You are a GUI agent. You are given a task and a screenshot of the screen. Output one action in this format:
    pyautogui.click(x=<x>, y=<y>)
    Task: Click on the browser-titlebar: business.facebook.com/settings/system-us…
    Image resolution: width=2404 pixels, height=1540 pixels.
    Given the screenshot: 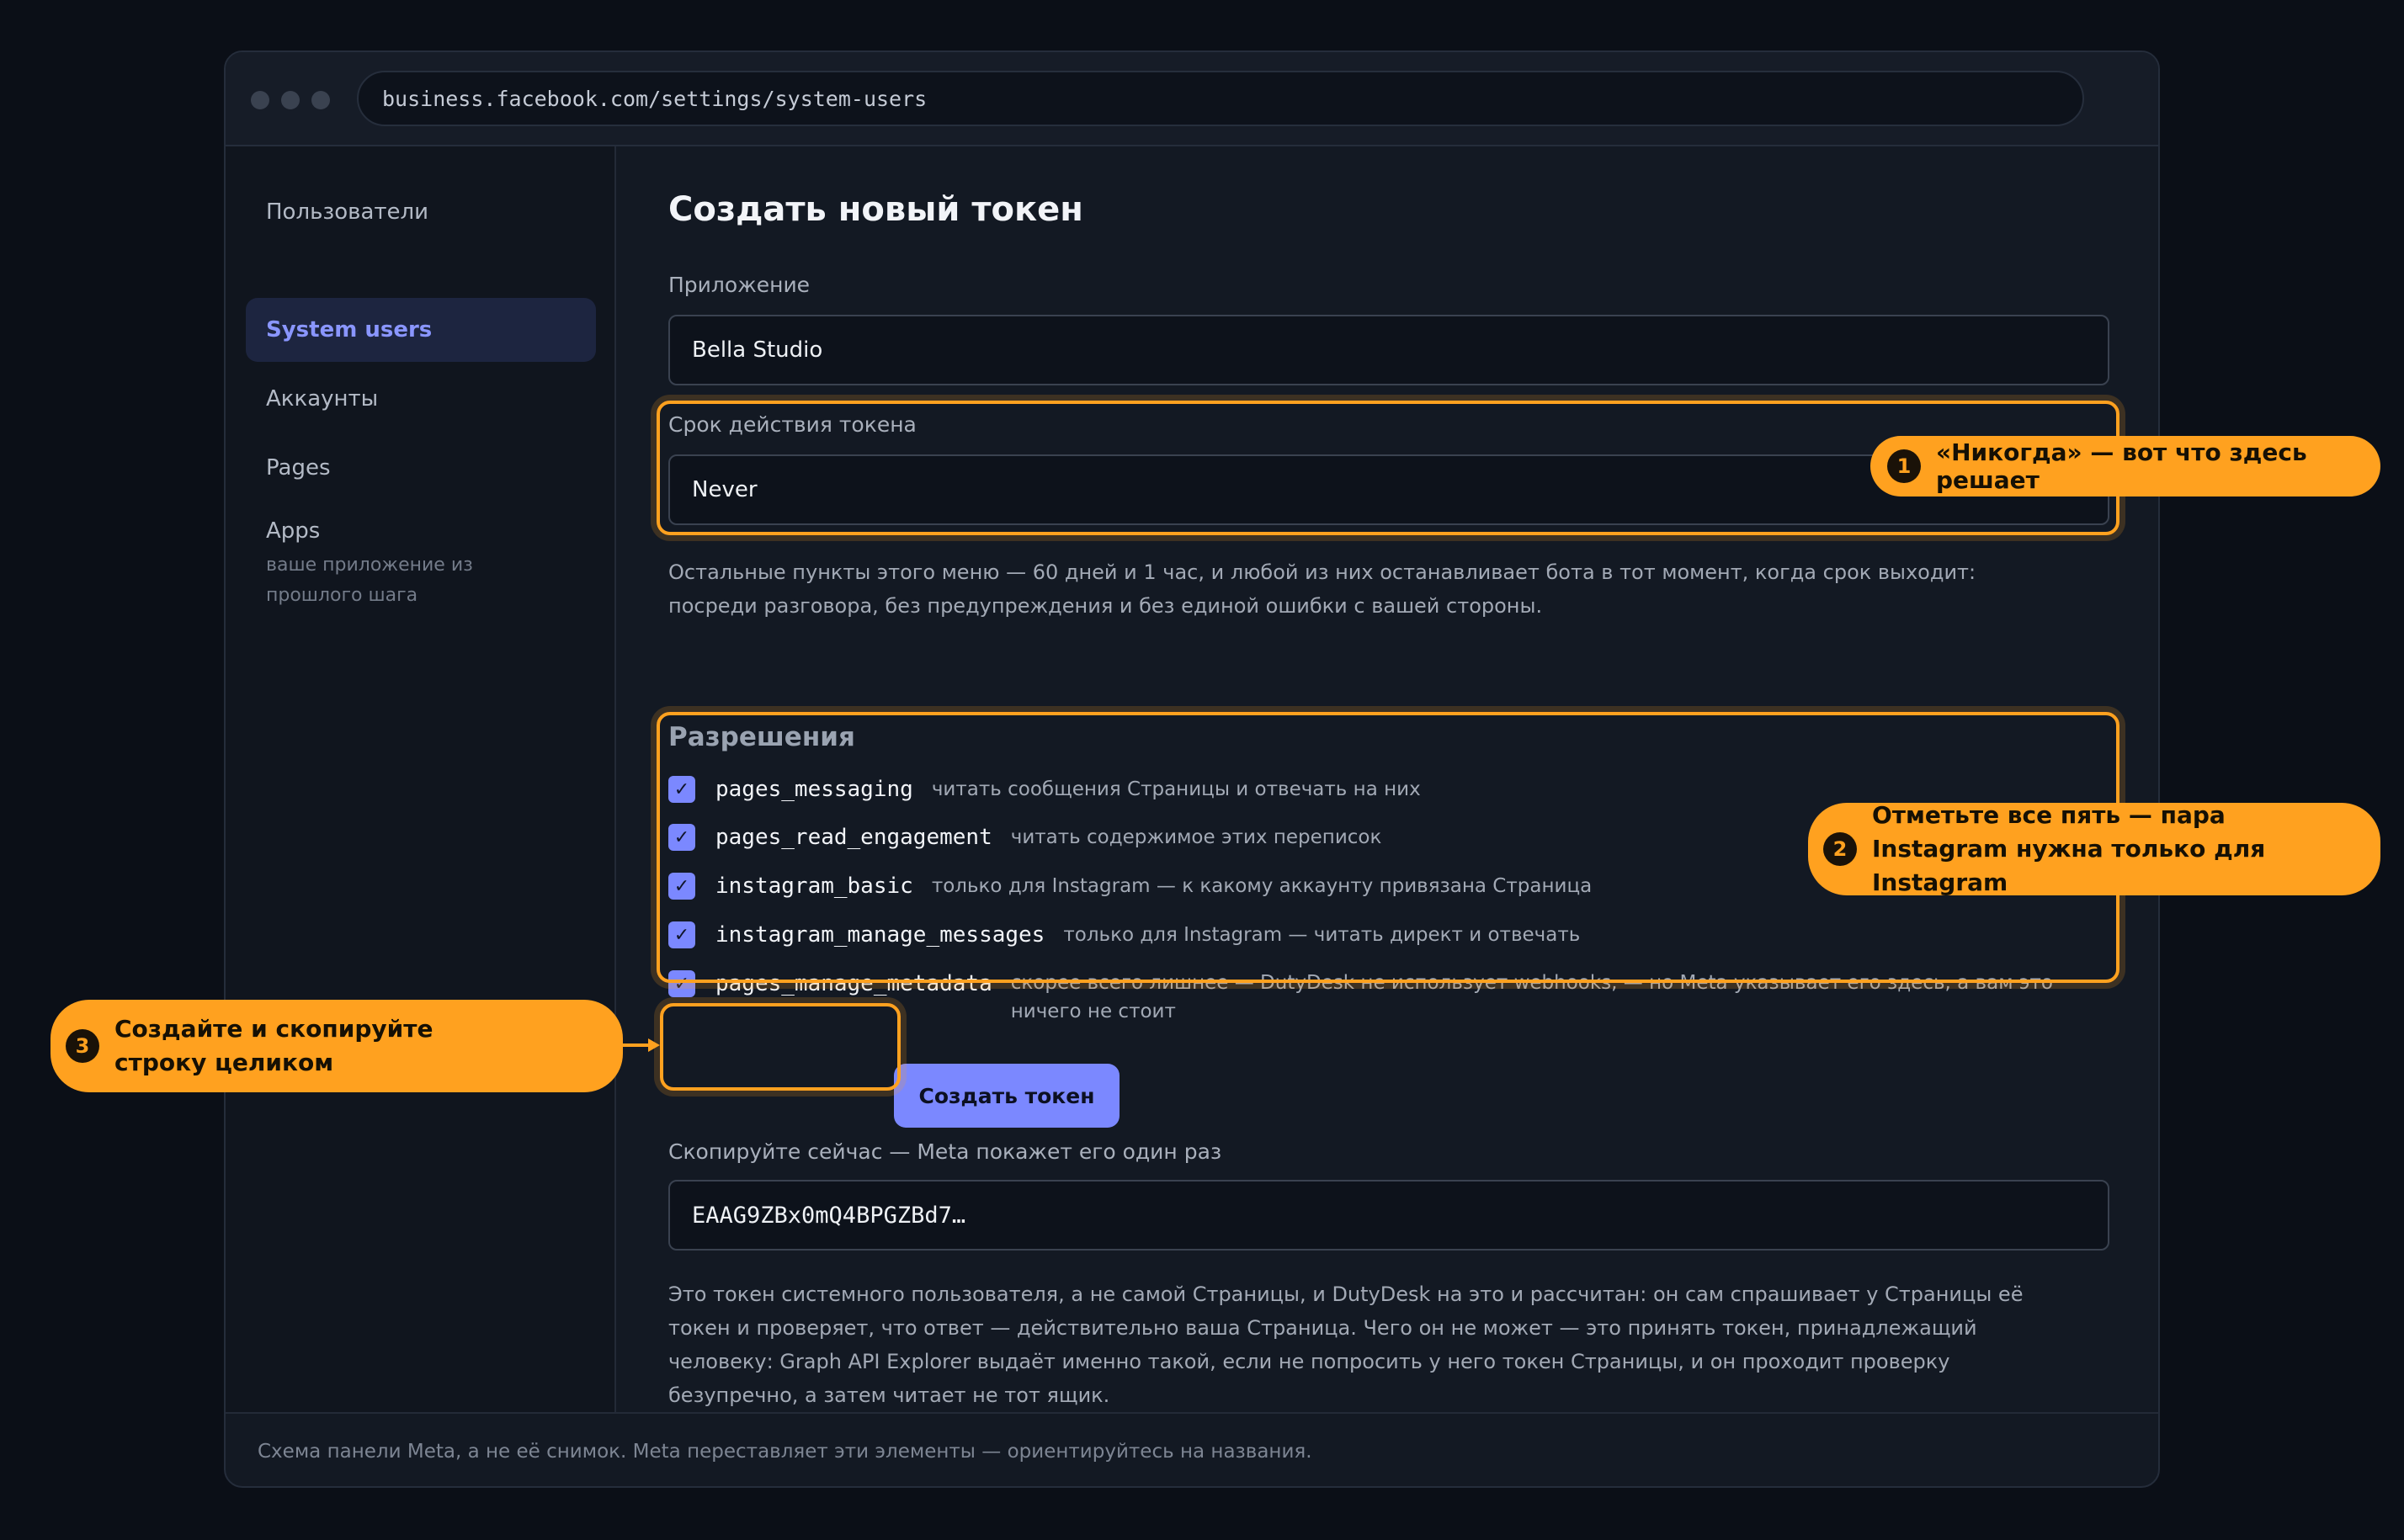 What is the action you would take?
    pyautogui.click(x=1192, y=99)
    